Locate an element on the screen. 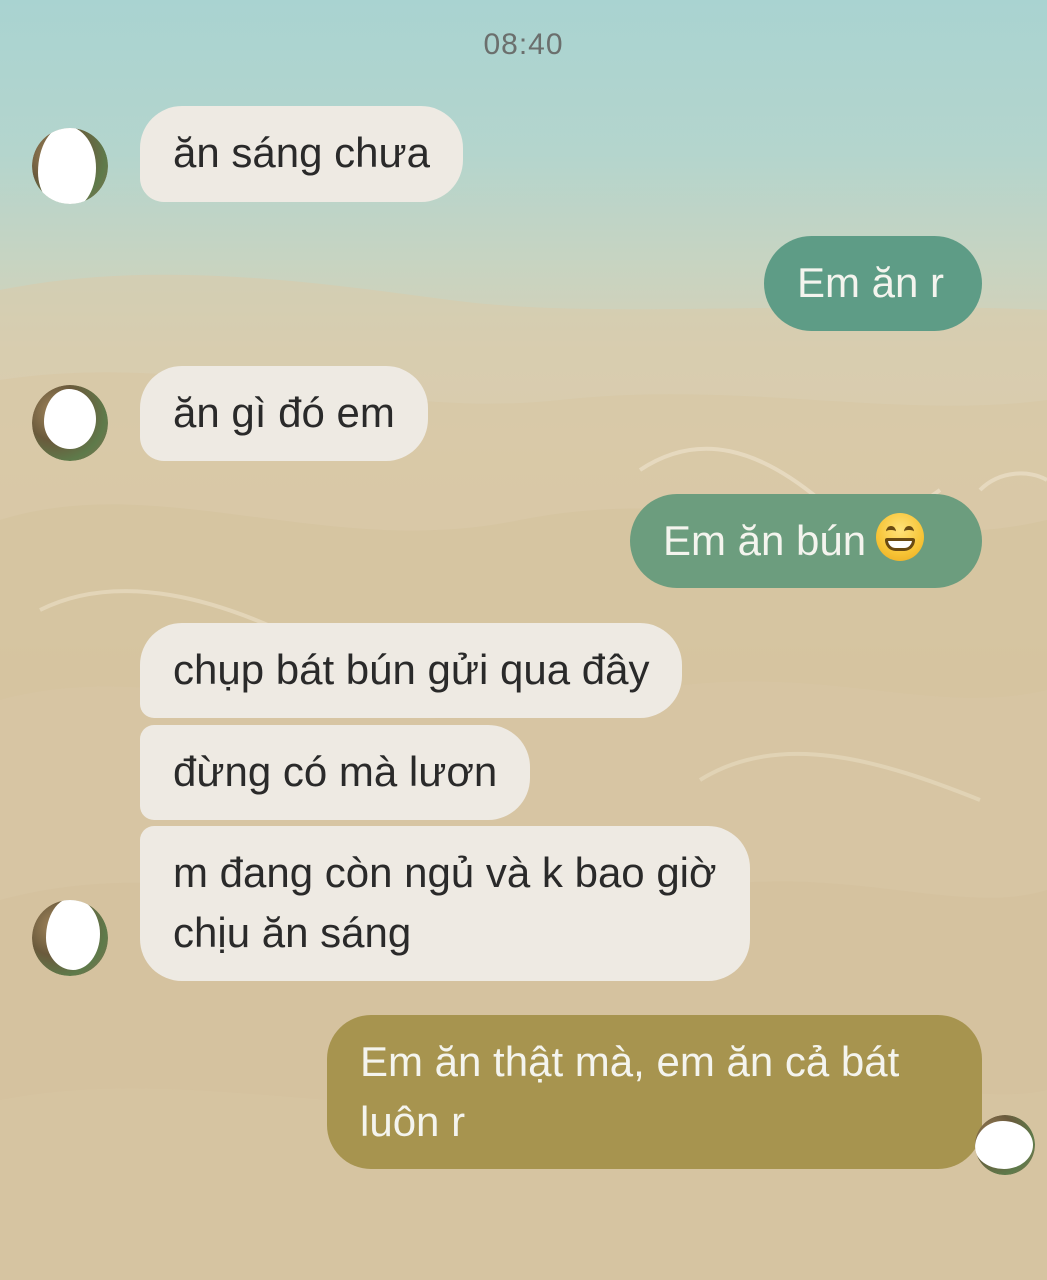  incoming-message-bubble: ăn gì đó em is located at coordinates (284, 413).